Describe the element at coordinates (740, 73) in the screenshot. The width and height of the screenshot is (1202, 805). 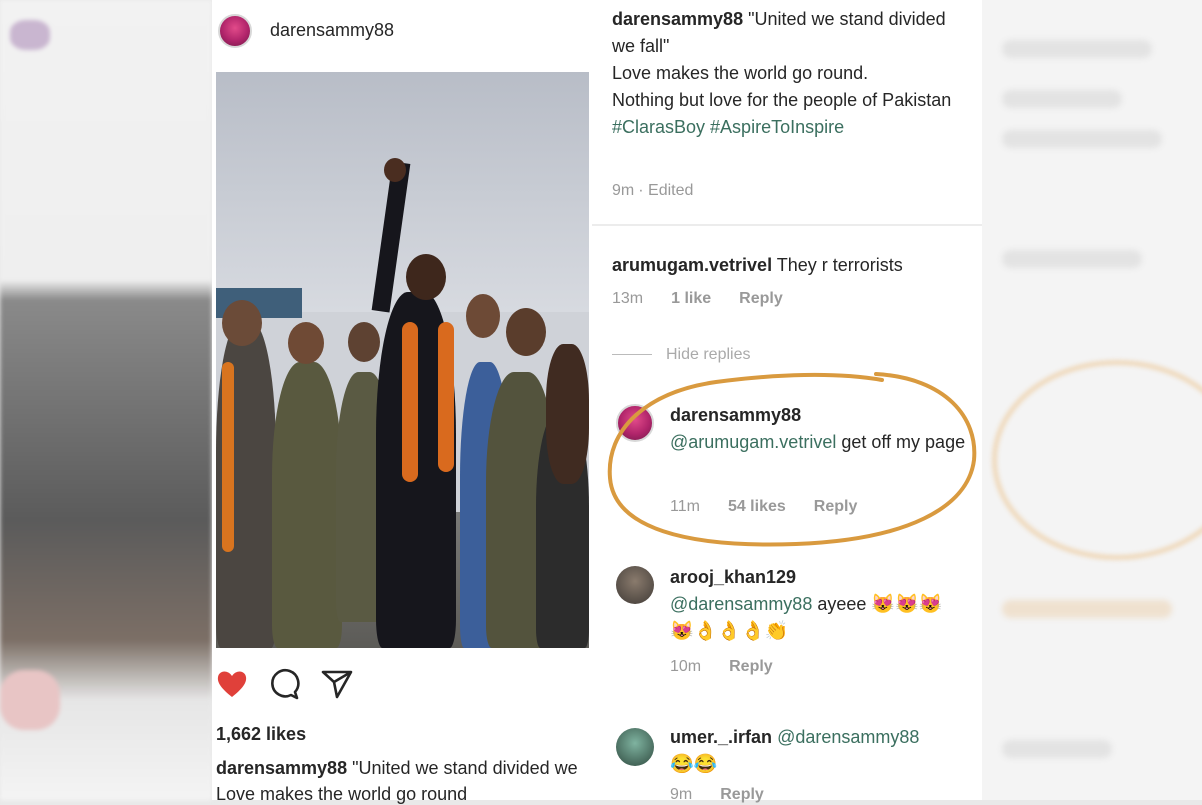
I see `caption-panel-text2: Love makes the world go round.` at that location.